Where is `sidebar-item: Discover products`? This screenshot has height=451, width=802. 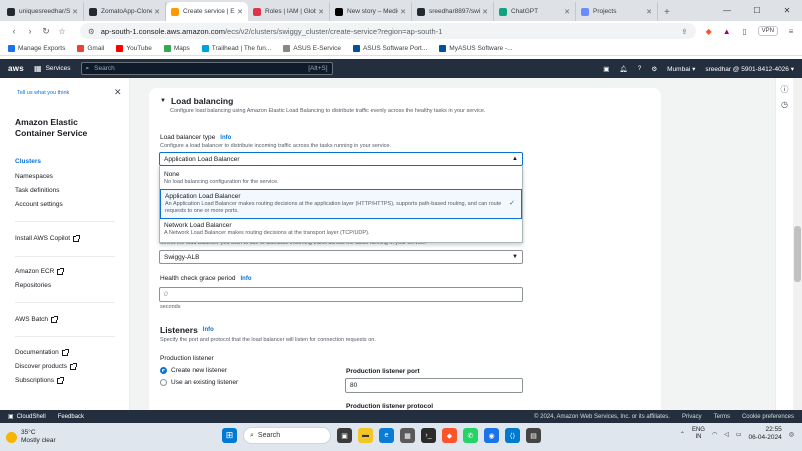
sidebar-item: Discover products is located at coordinates (46, 366).